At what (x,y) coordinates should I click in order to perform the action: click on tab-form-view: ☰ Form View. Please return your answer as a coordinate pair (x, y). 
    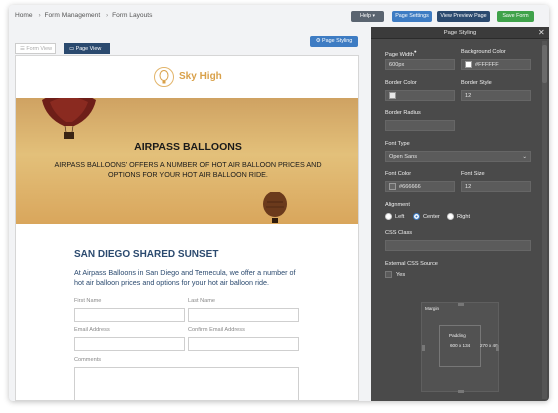
    Looking at the image, I should click on (35, 48).